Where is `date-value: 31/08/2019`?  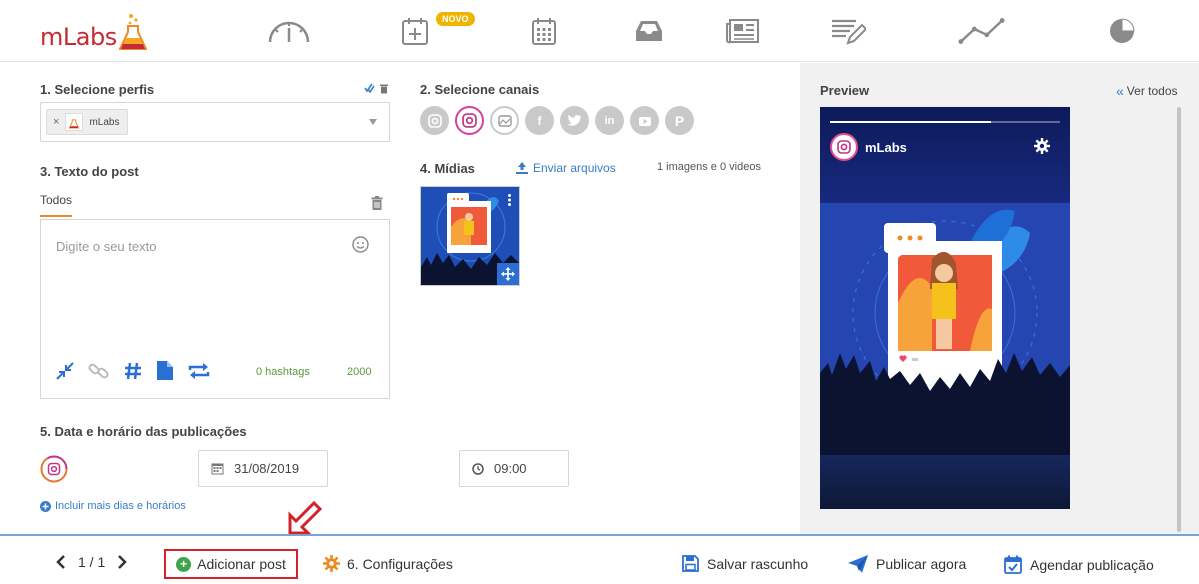
date-value: 31/08/2019 is located at coordinates (267, 468).